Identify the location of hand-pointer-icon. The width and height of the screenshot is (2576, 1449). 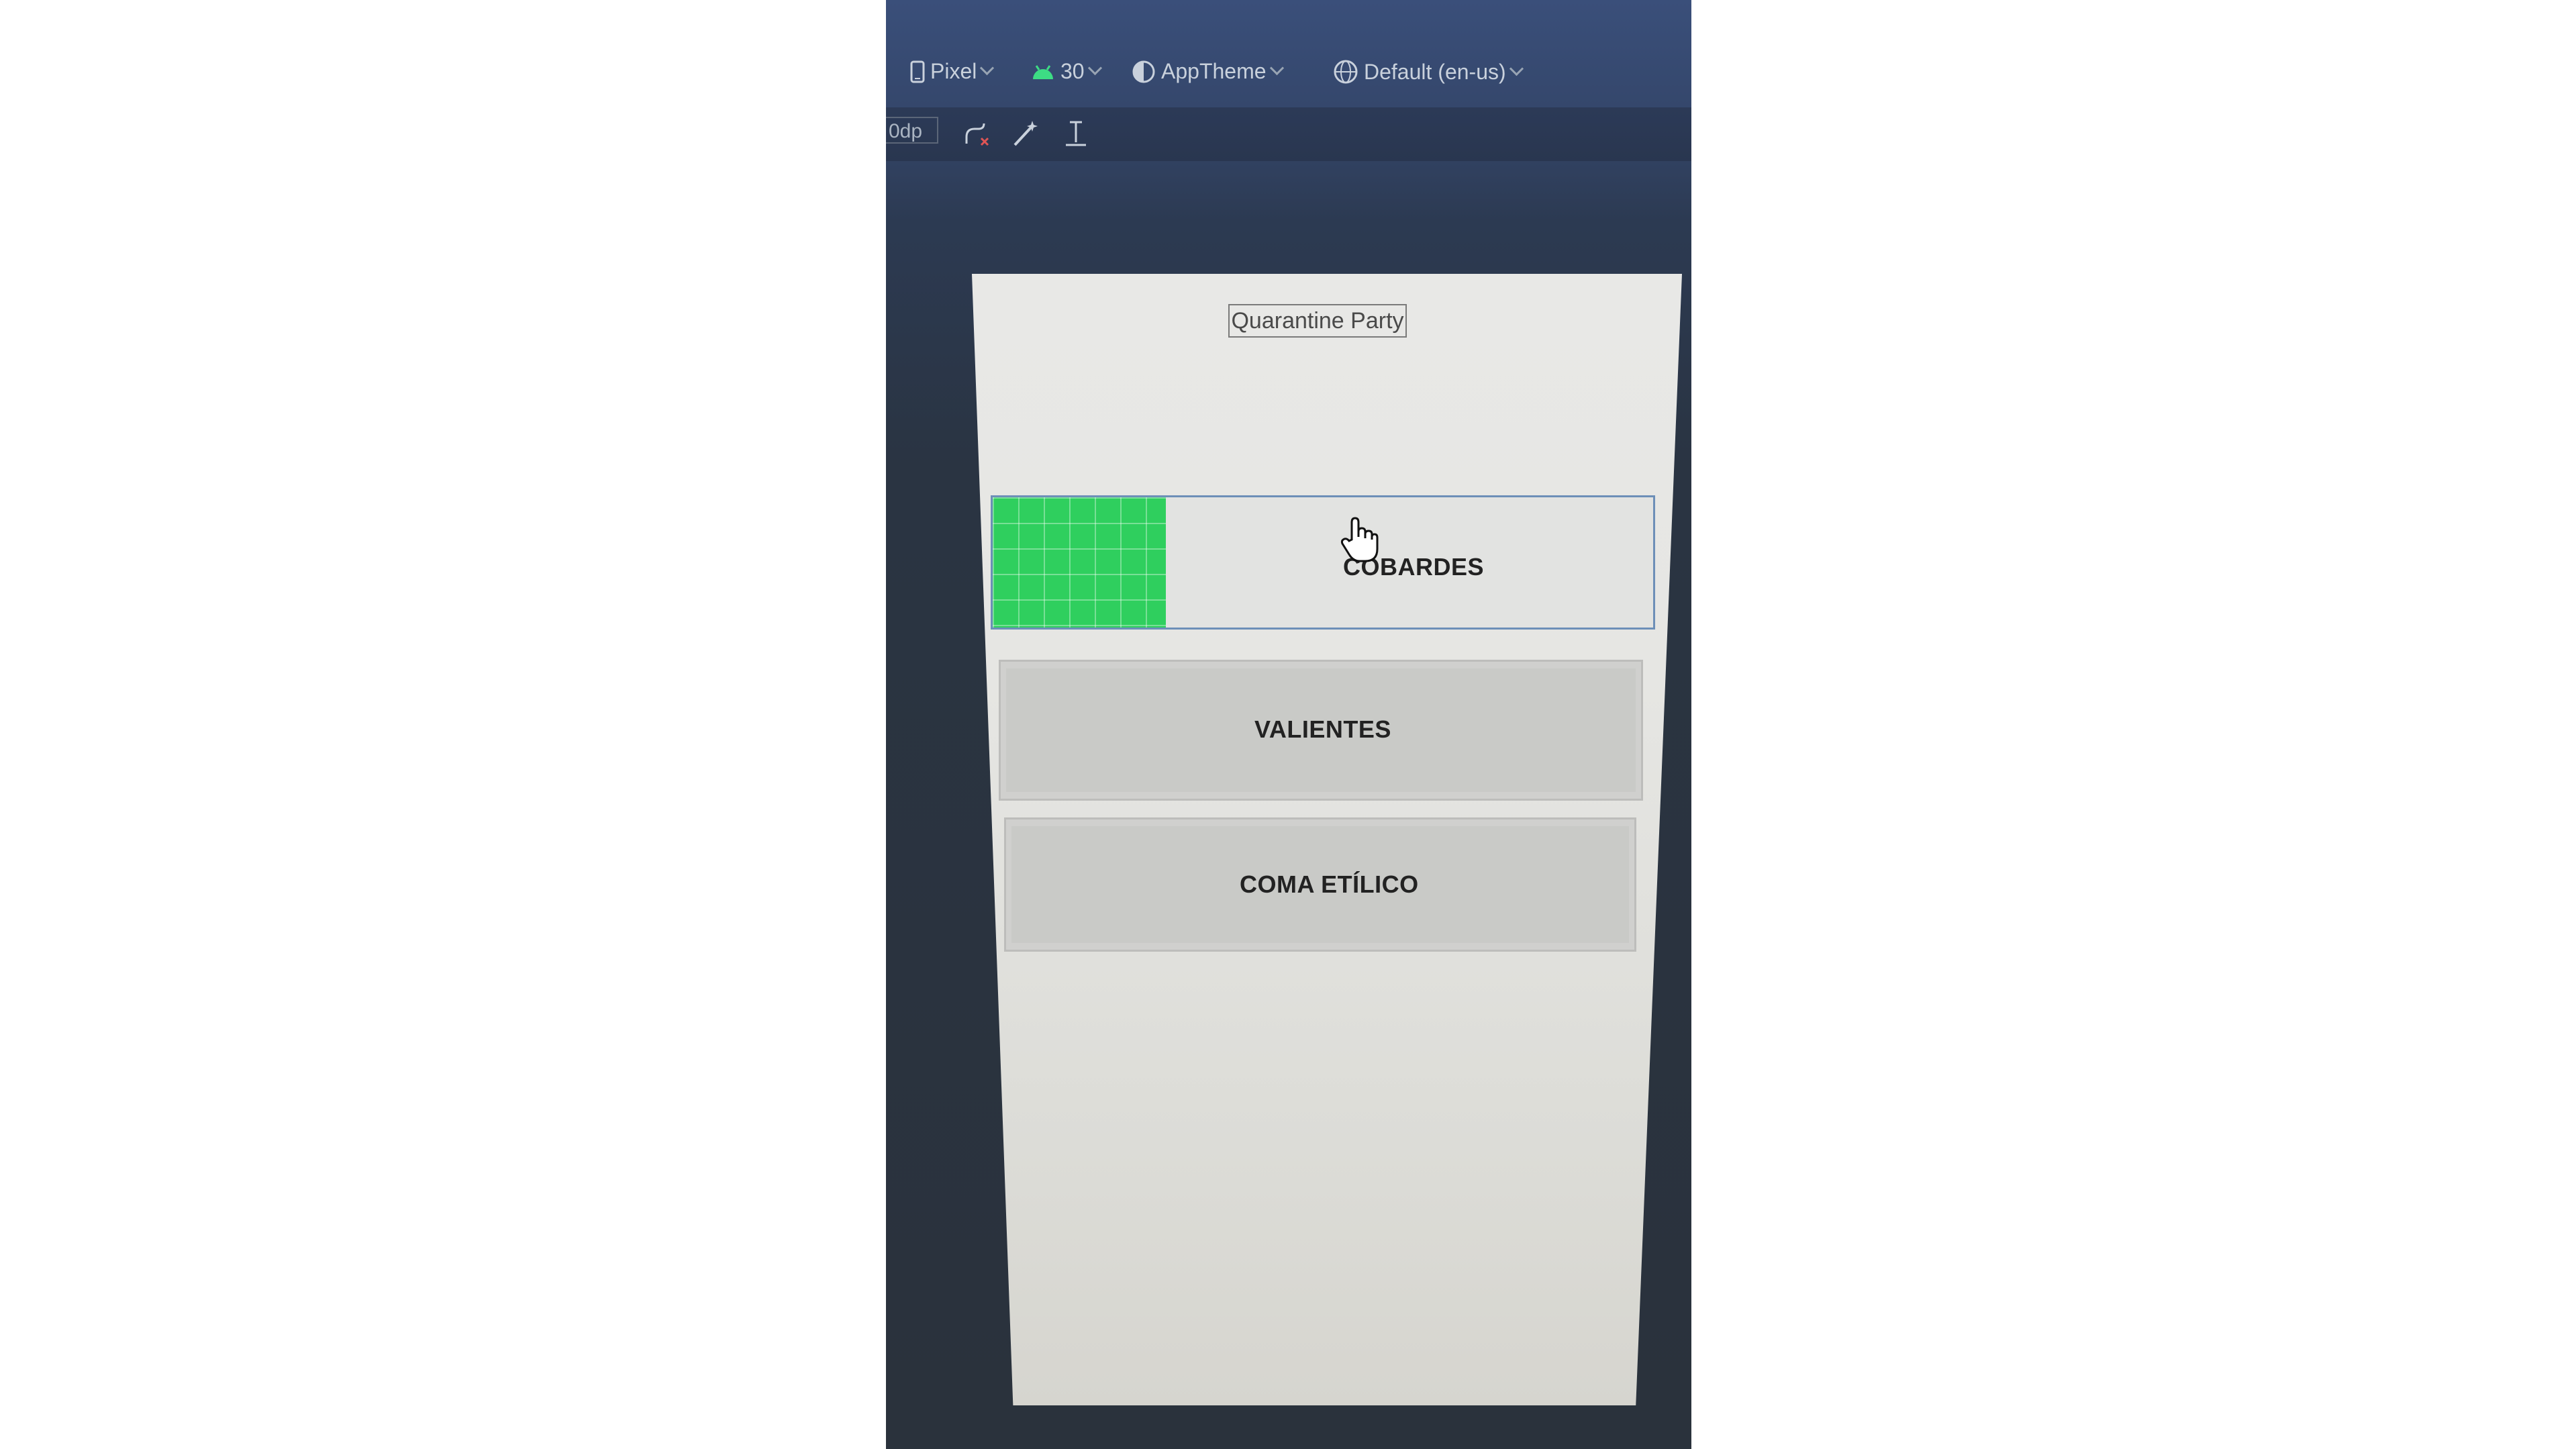
(1359, 539).